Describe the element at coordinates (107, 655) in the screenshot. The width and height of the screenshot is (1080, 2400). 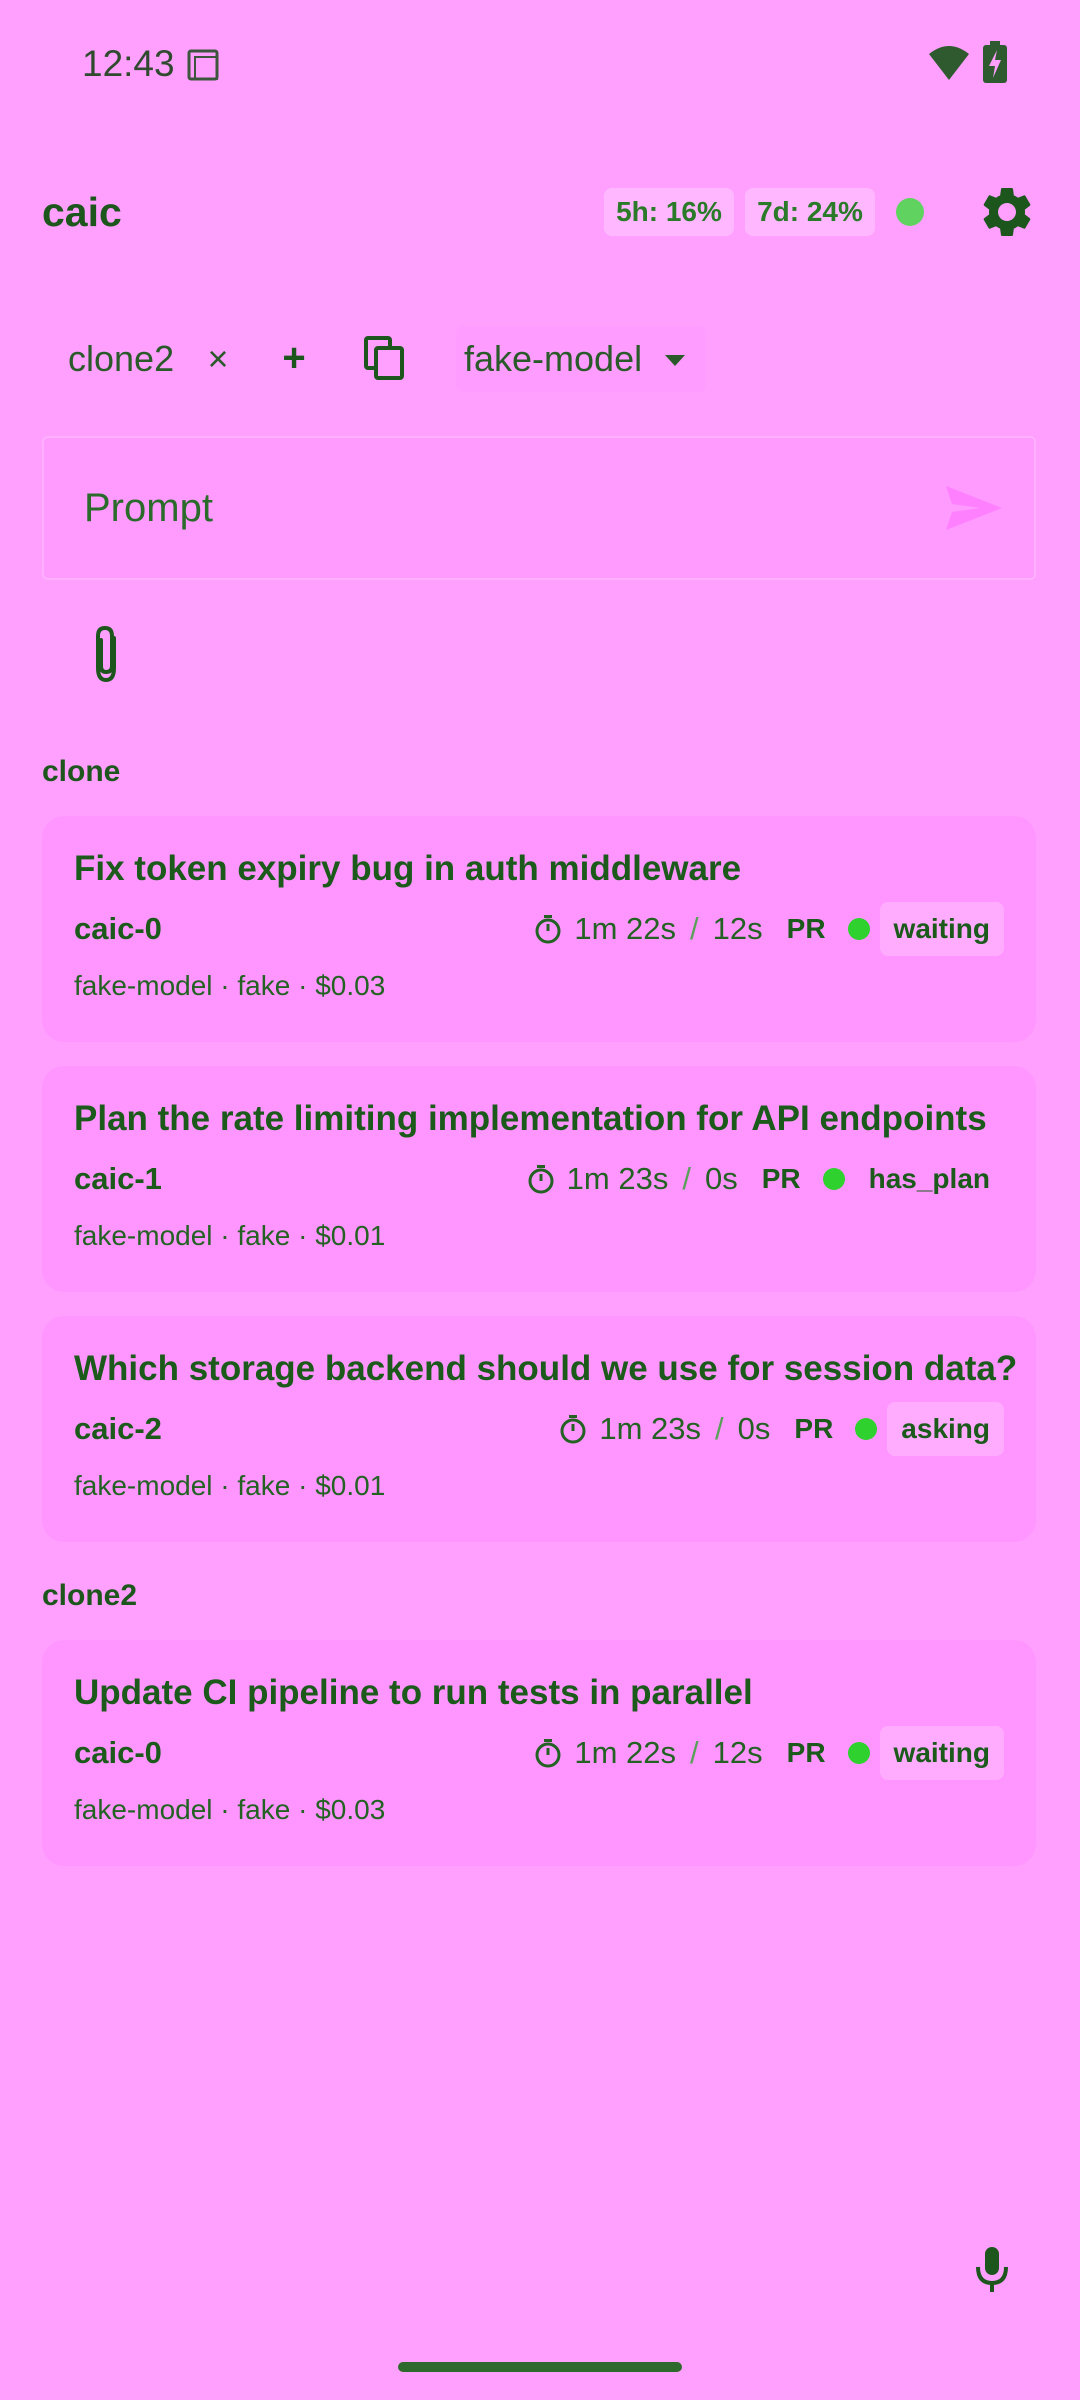
I see `paperclip-icon` at that location.